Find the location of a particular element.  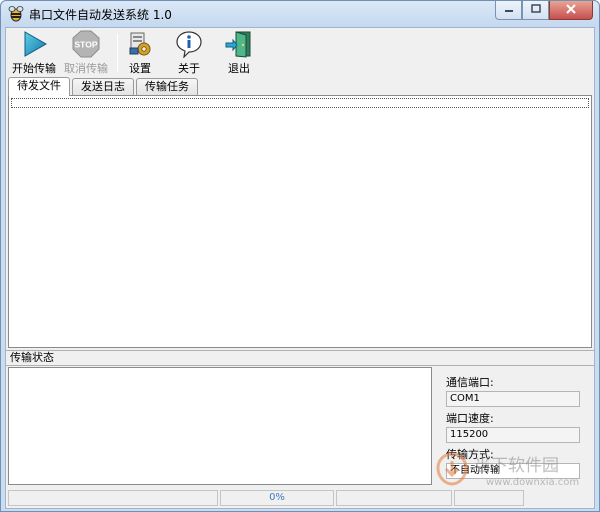

minimize-icon is located at coordinates (509, 10).